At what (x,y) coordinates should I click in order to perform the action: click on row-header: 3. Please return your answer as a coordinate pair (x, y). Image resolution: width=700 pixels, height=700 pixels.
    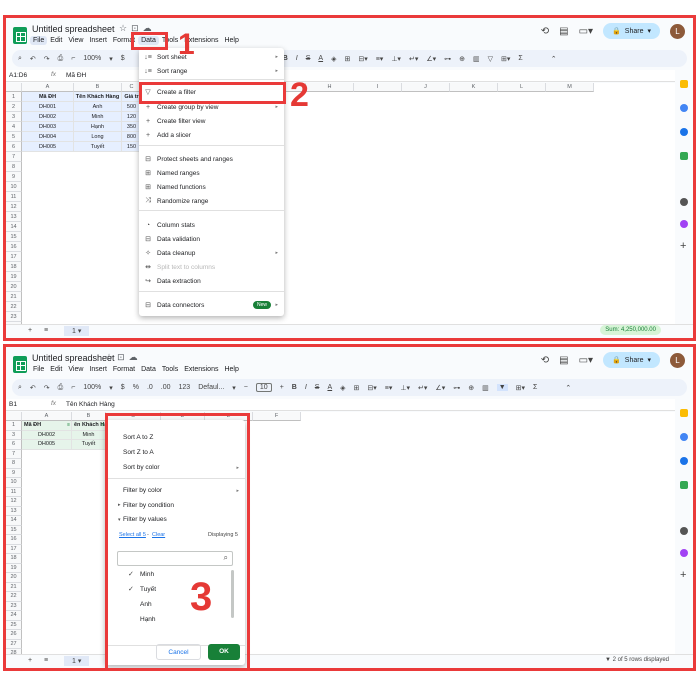
    Looking at the image, I should click on (14, 117).